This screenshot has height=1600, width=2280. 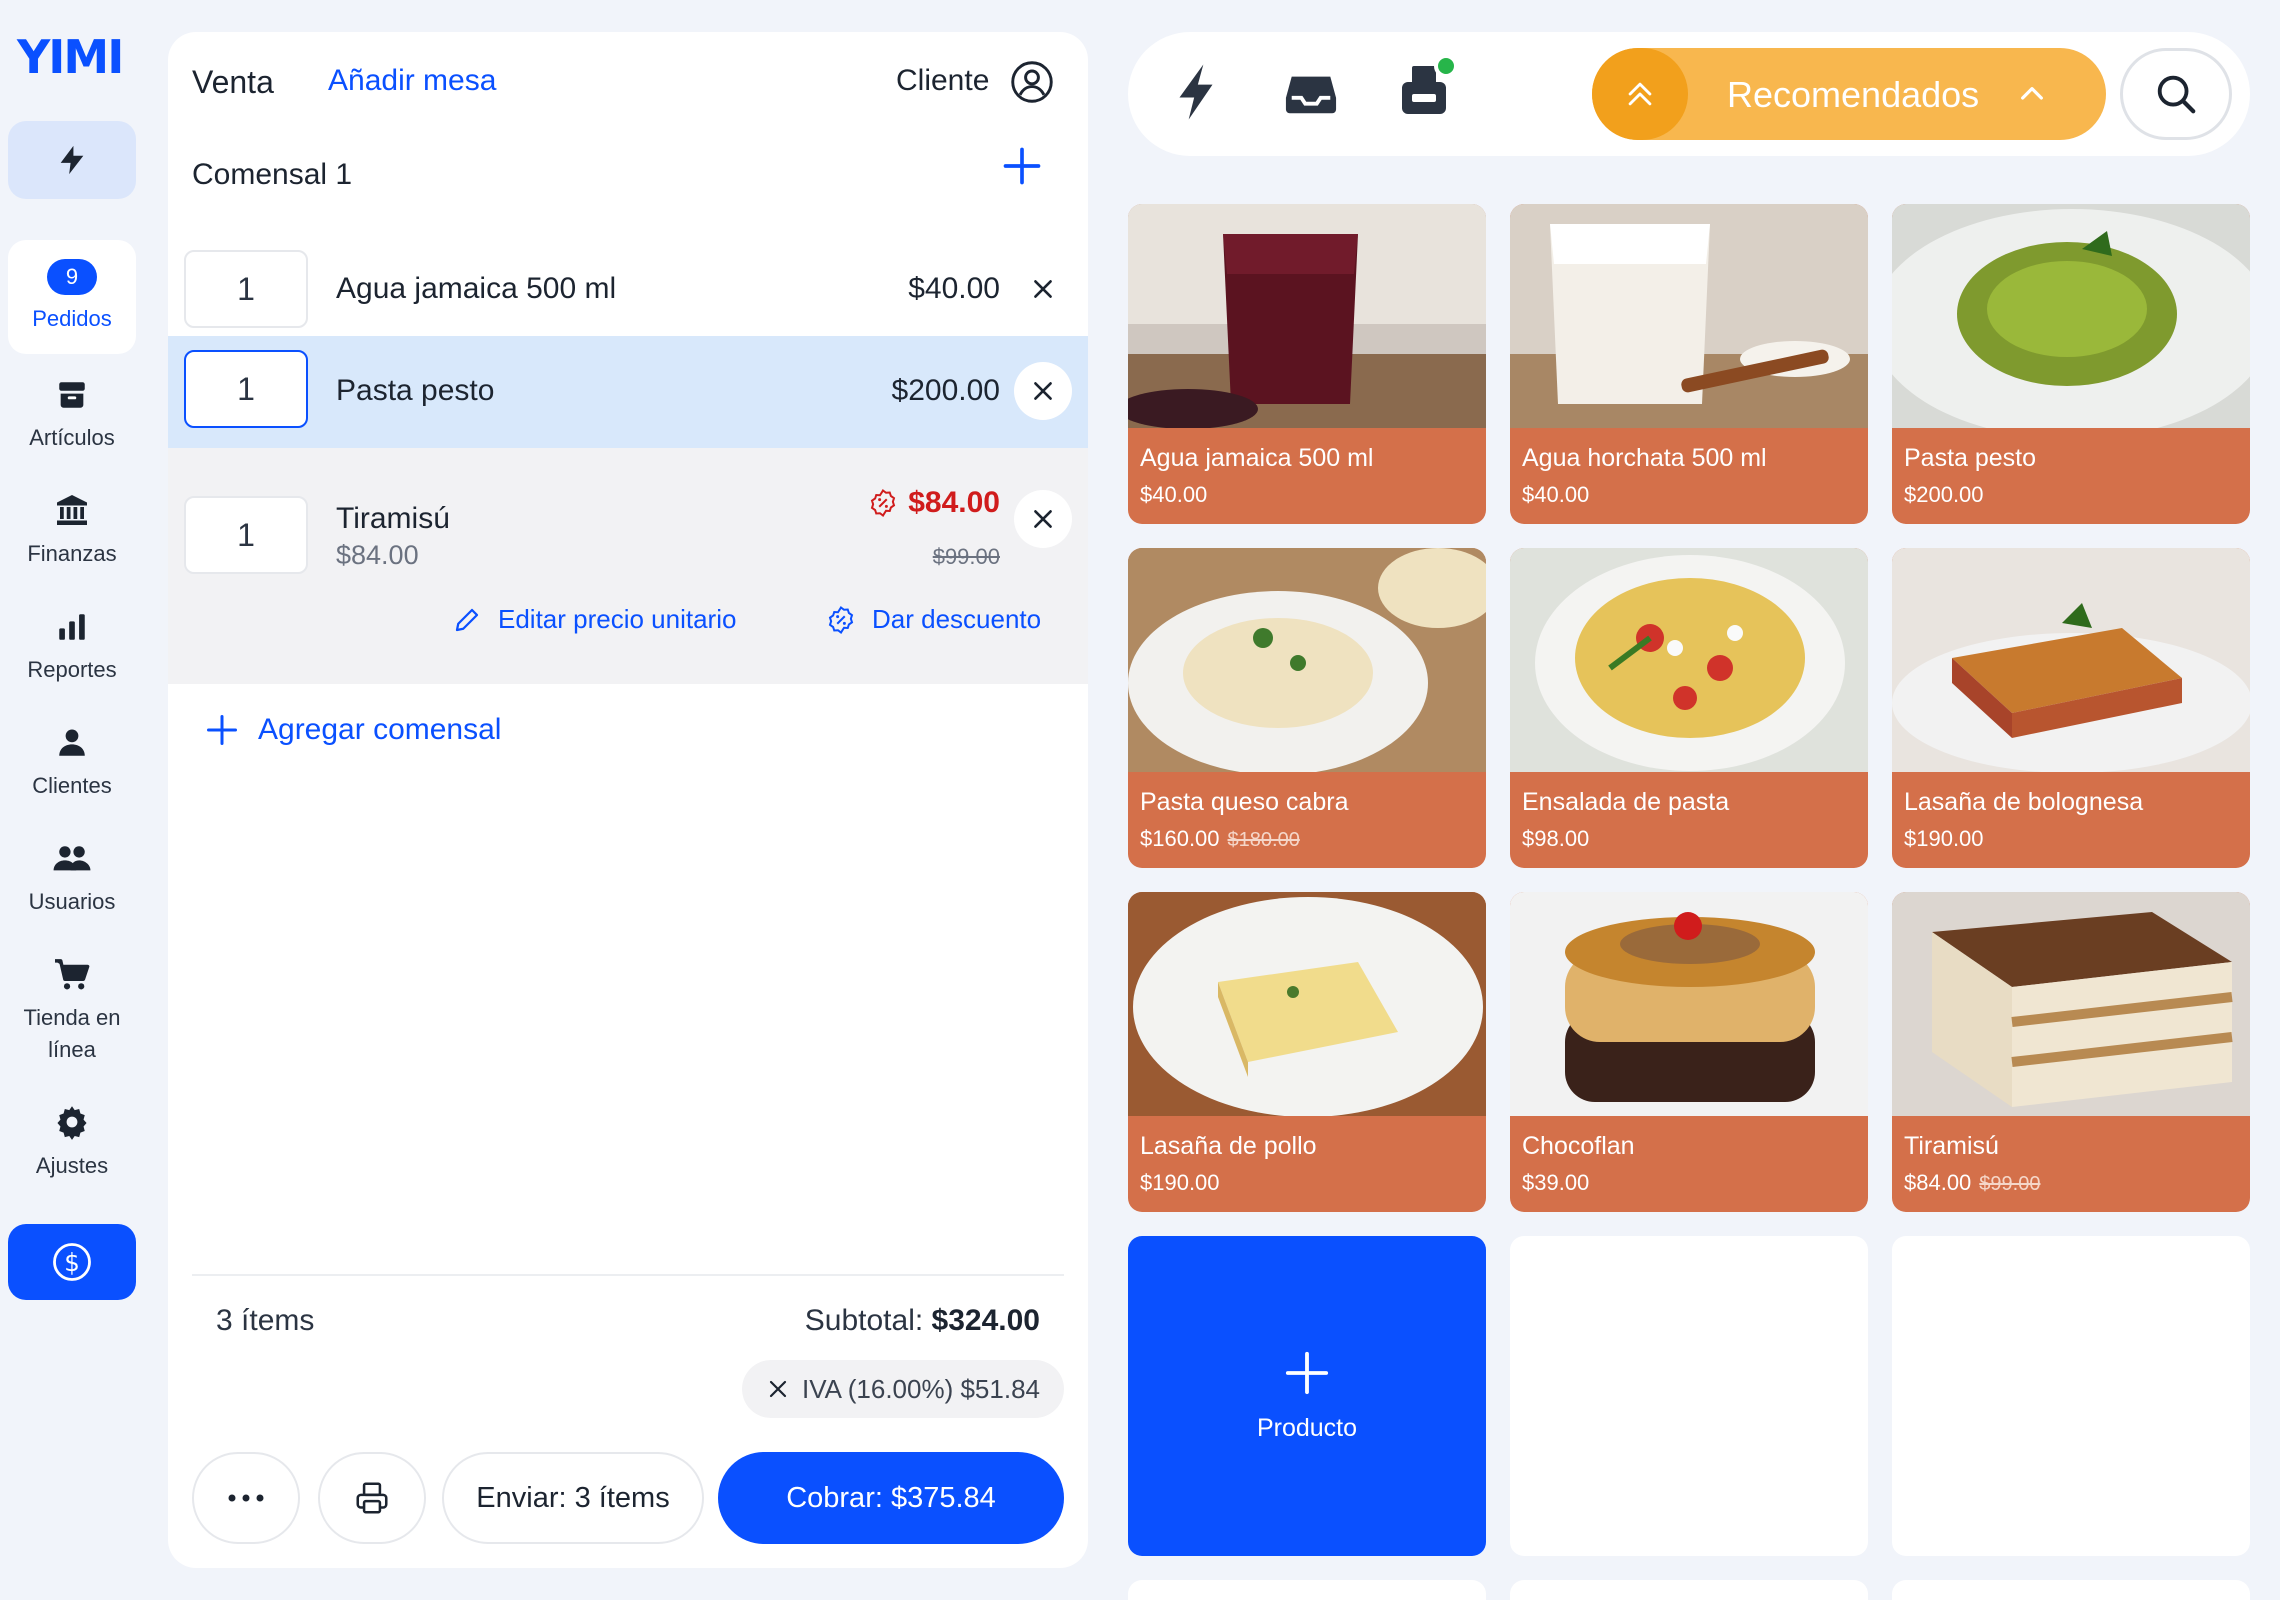 I want to click on line-price: $40.00, so click(x=954, y=288).